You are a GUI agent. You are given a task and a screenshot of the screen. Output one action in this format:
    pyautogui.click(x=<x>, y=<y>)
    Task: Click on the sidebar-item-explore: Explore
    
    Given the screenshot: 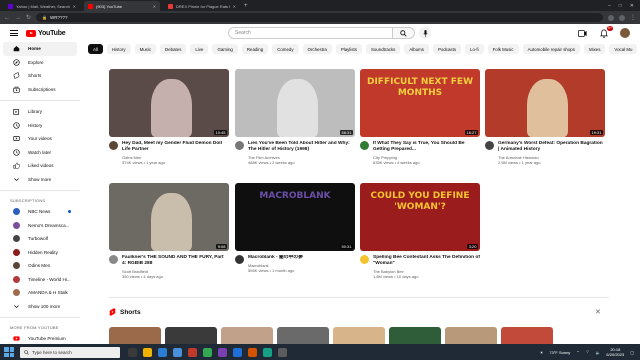 What is the action you would take?
    pyautogui.click(x=40, y=63)
    